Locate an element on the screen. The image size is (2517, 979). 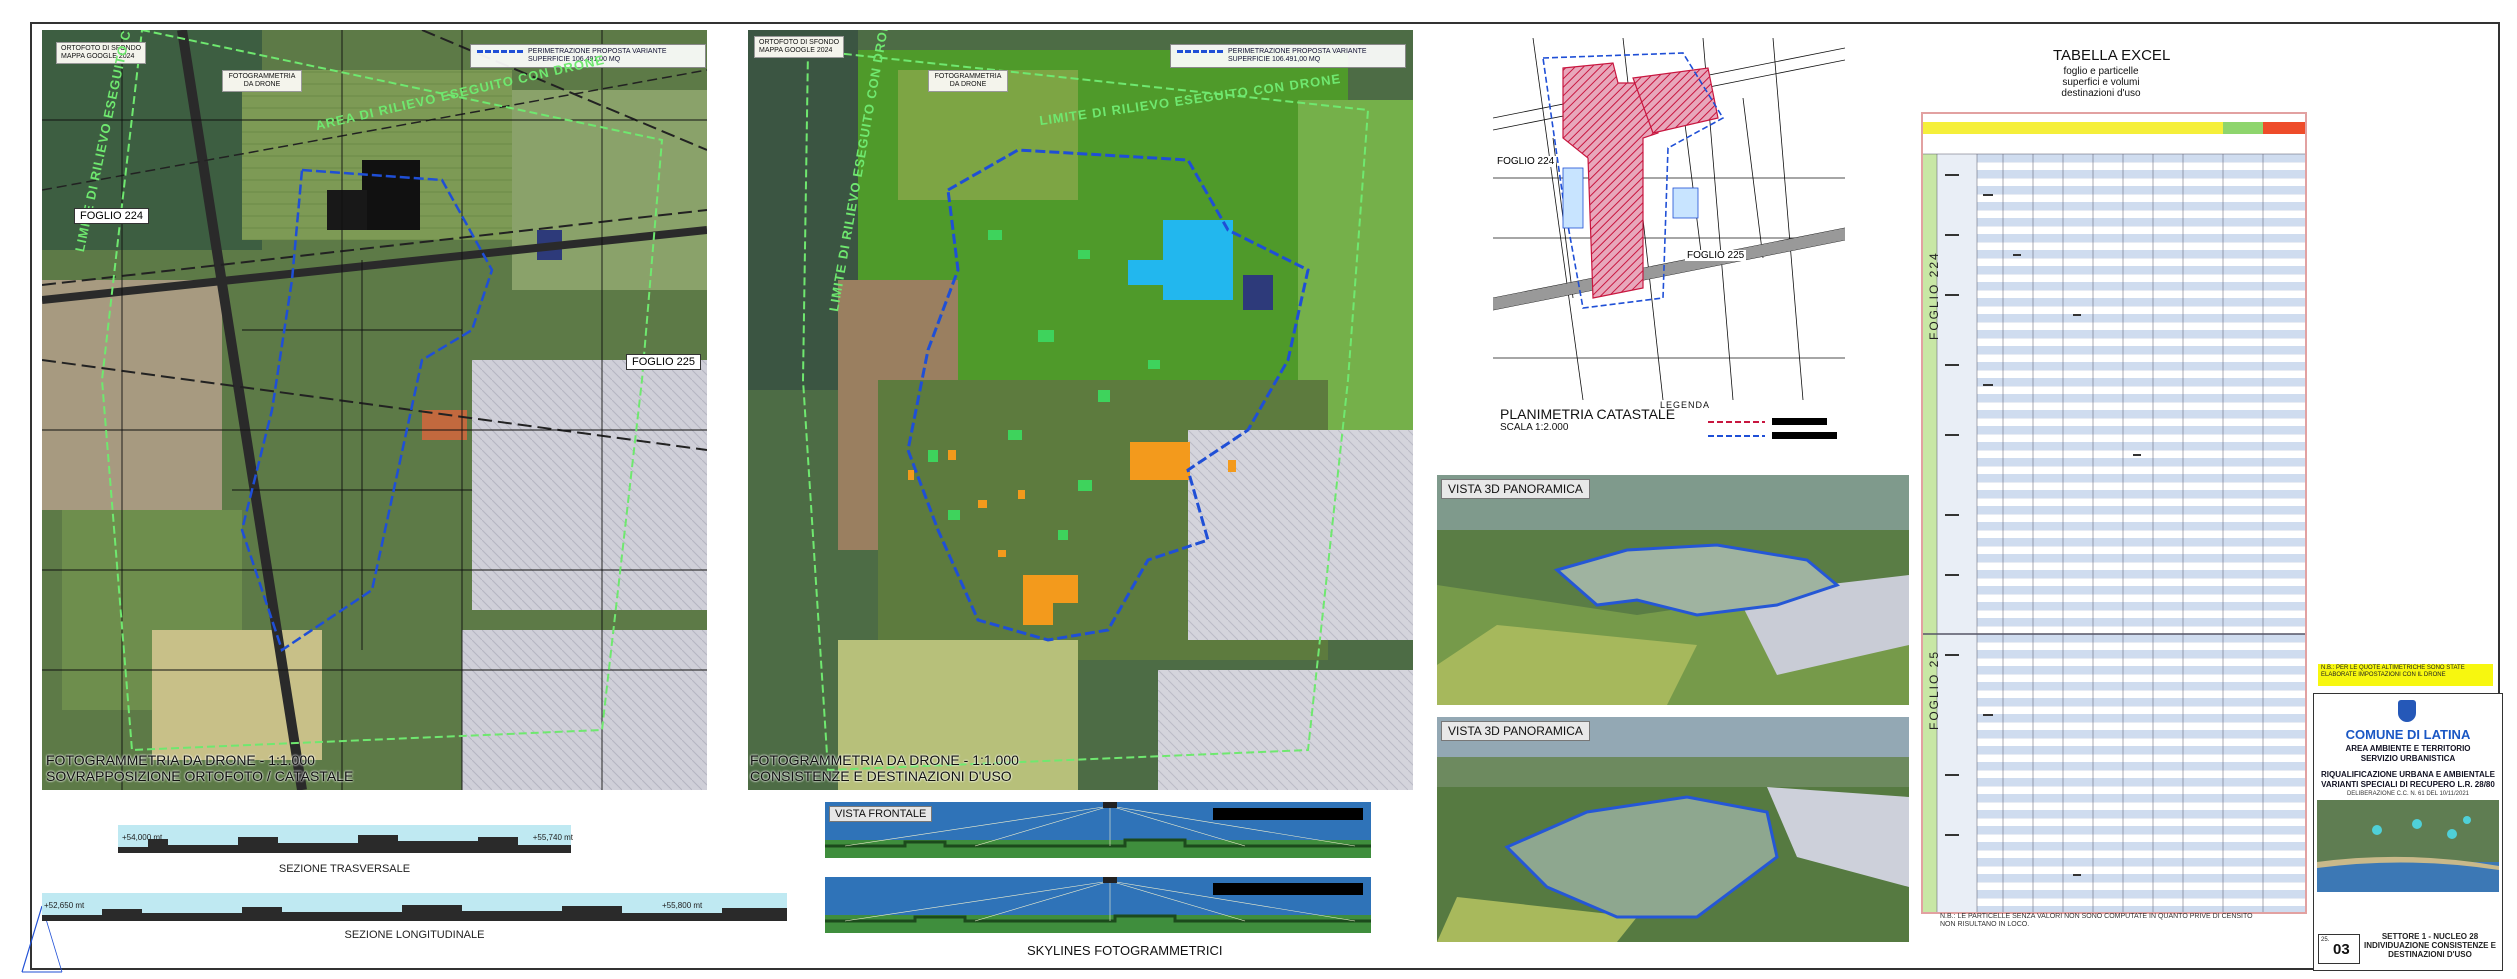
skylines-title: SKYLINES FOTOGRAMMETRICI is located at coordinates (1125, 950).